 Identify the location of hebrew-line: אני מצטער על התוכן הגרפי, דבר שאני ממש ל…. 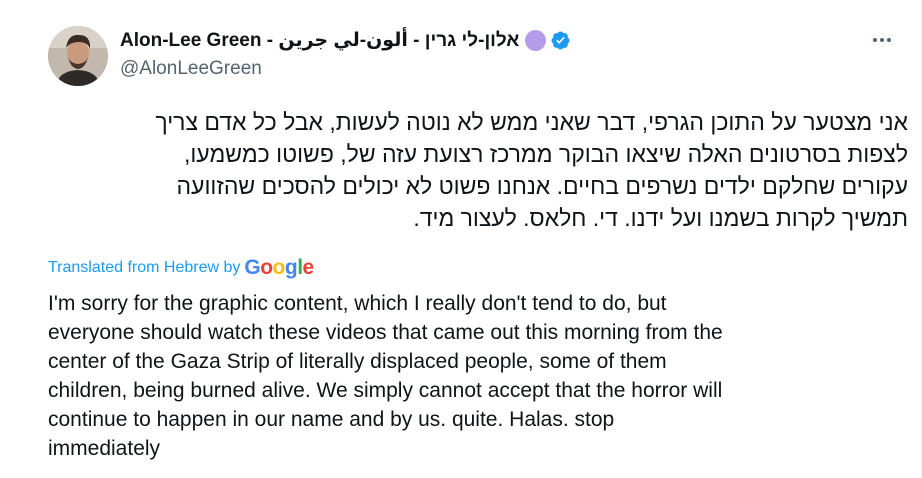
(531, 122).